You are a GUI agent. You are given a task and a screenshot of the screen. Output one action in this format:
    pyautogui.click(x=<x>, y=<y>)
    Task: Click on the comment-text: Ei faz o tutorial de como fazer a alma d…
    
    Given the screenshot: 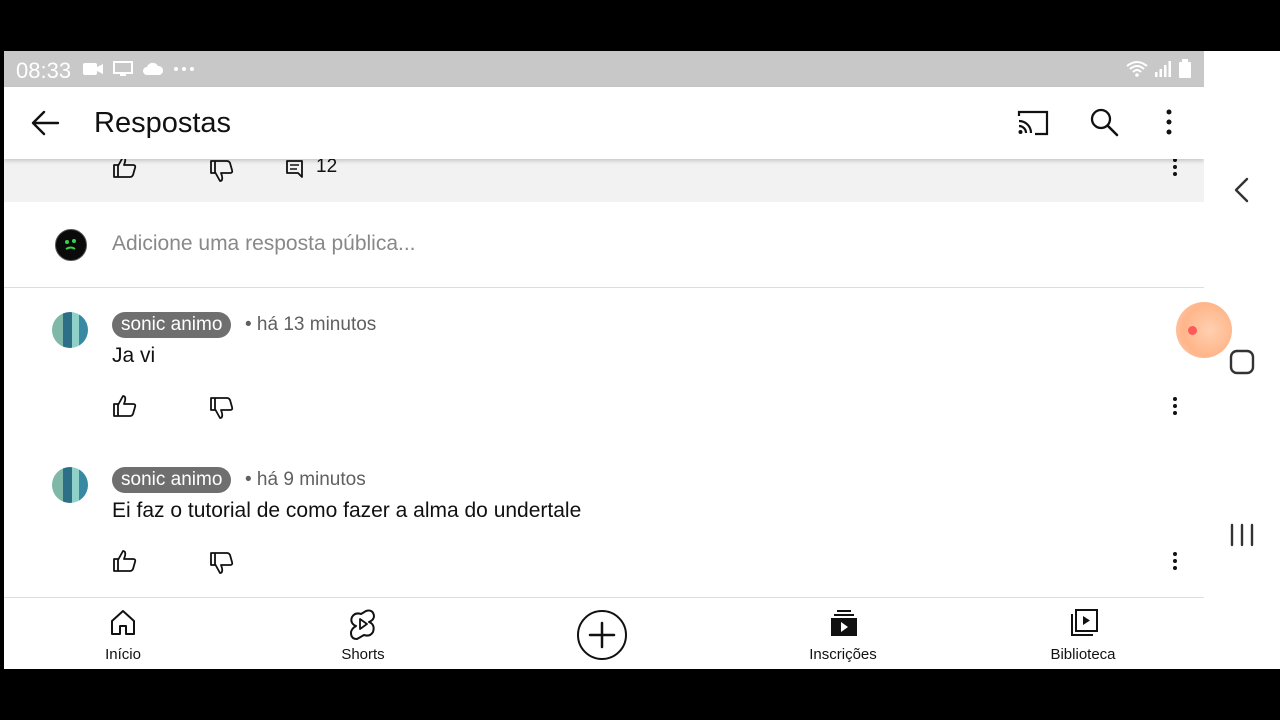 What is the action you would take?
    pyautogui.click(x=347, y=510)
    